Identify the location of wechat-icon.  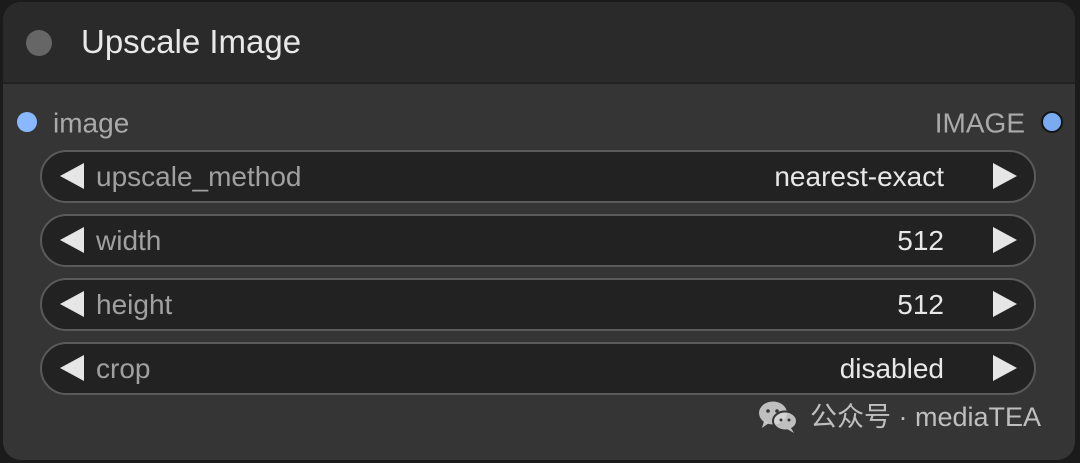
(778, 417).